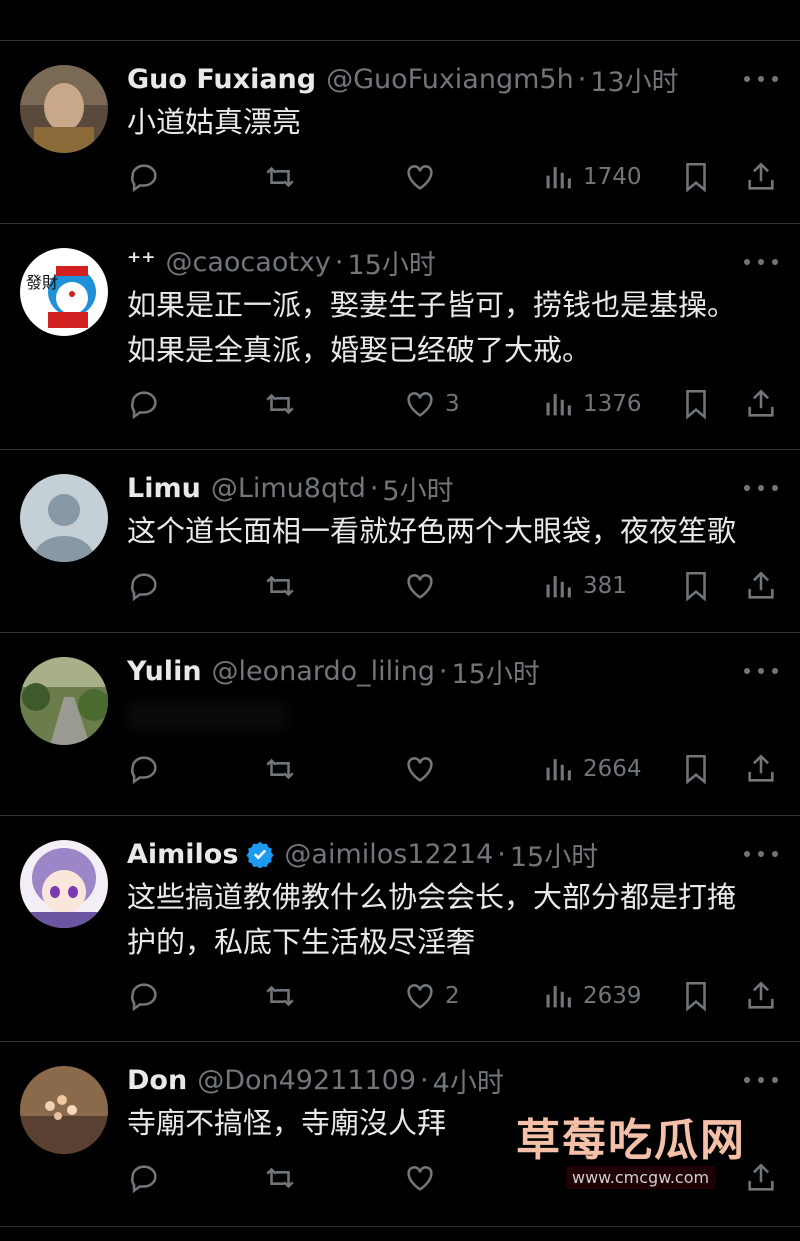 This screenshot has height=1241, width=800. I want to click on views-button: 2639, so click(591, 996).